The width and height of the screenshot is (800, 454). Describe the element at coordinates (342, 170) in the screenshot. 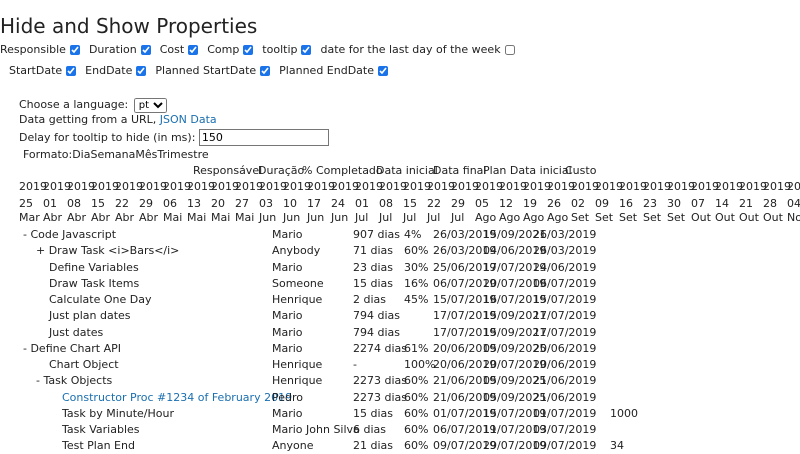

I see `column-header-completed: % Completado` at that location.